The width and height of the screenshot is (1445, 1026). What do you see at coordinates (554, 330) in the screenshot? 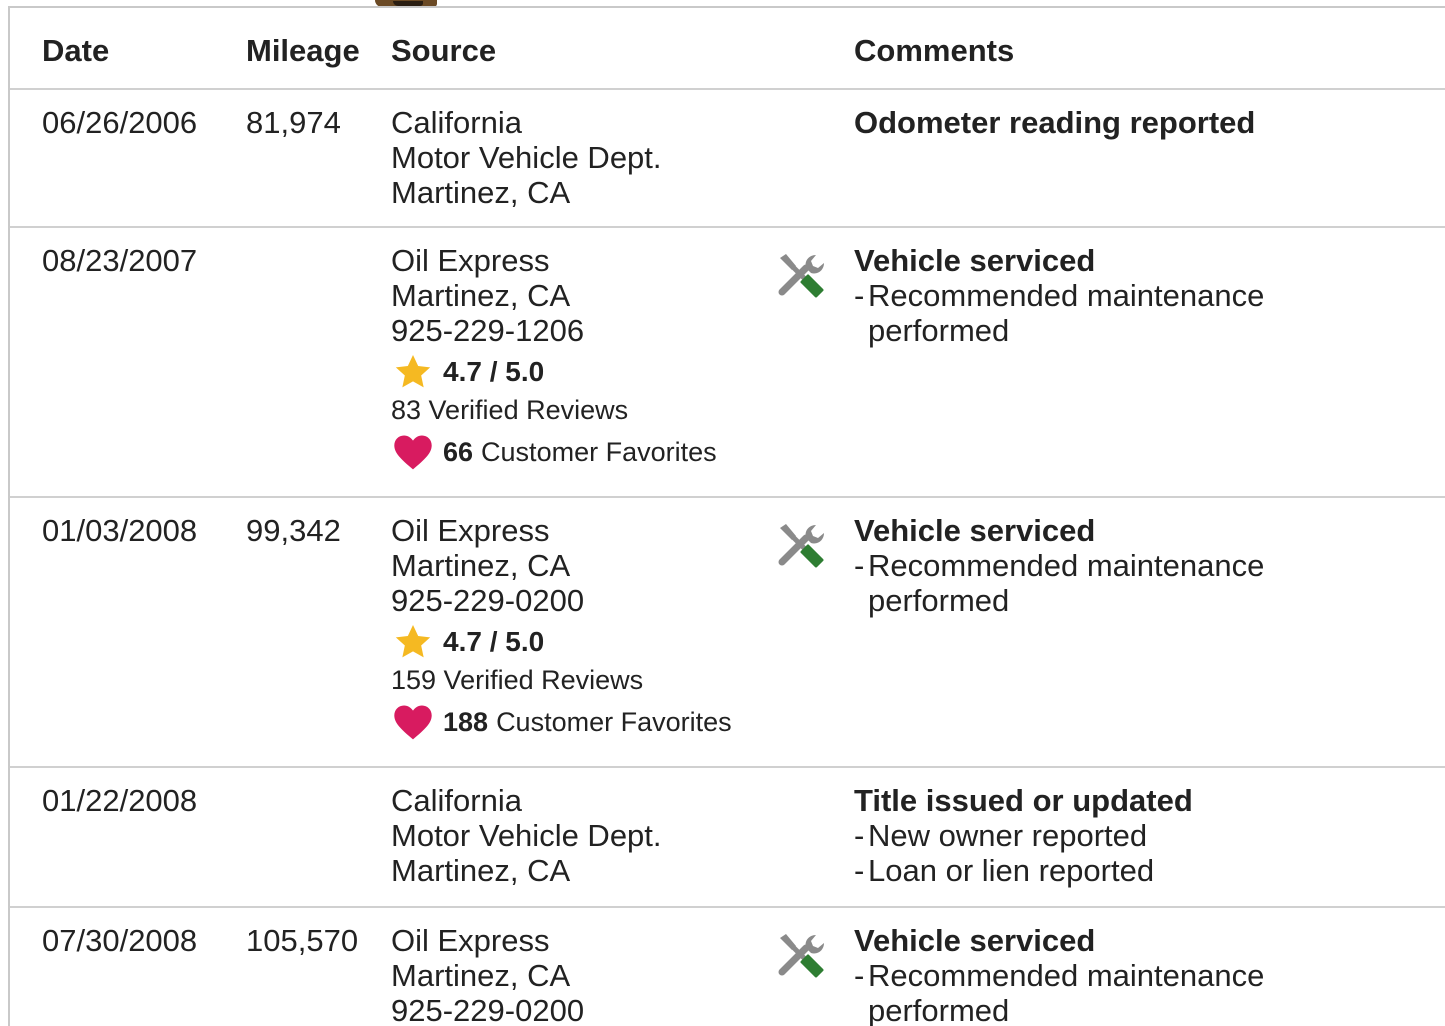
I see `source-phone: 925-229-1206` at bounding box center [554, 330].